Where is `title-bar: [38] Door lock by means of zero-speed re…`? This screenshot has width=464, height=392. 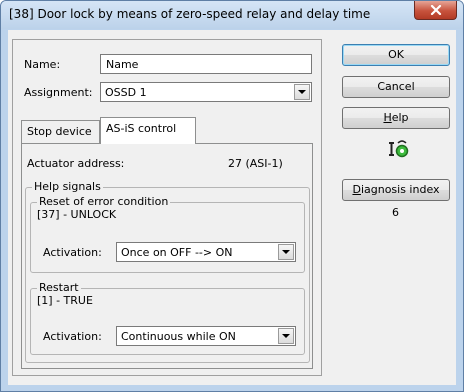 title-bar: [38] Door lock by means of zero-speed re… is located at coordinates (232, 15).